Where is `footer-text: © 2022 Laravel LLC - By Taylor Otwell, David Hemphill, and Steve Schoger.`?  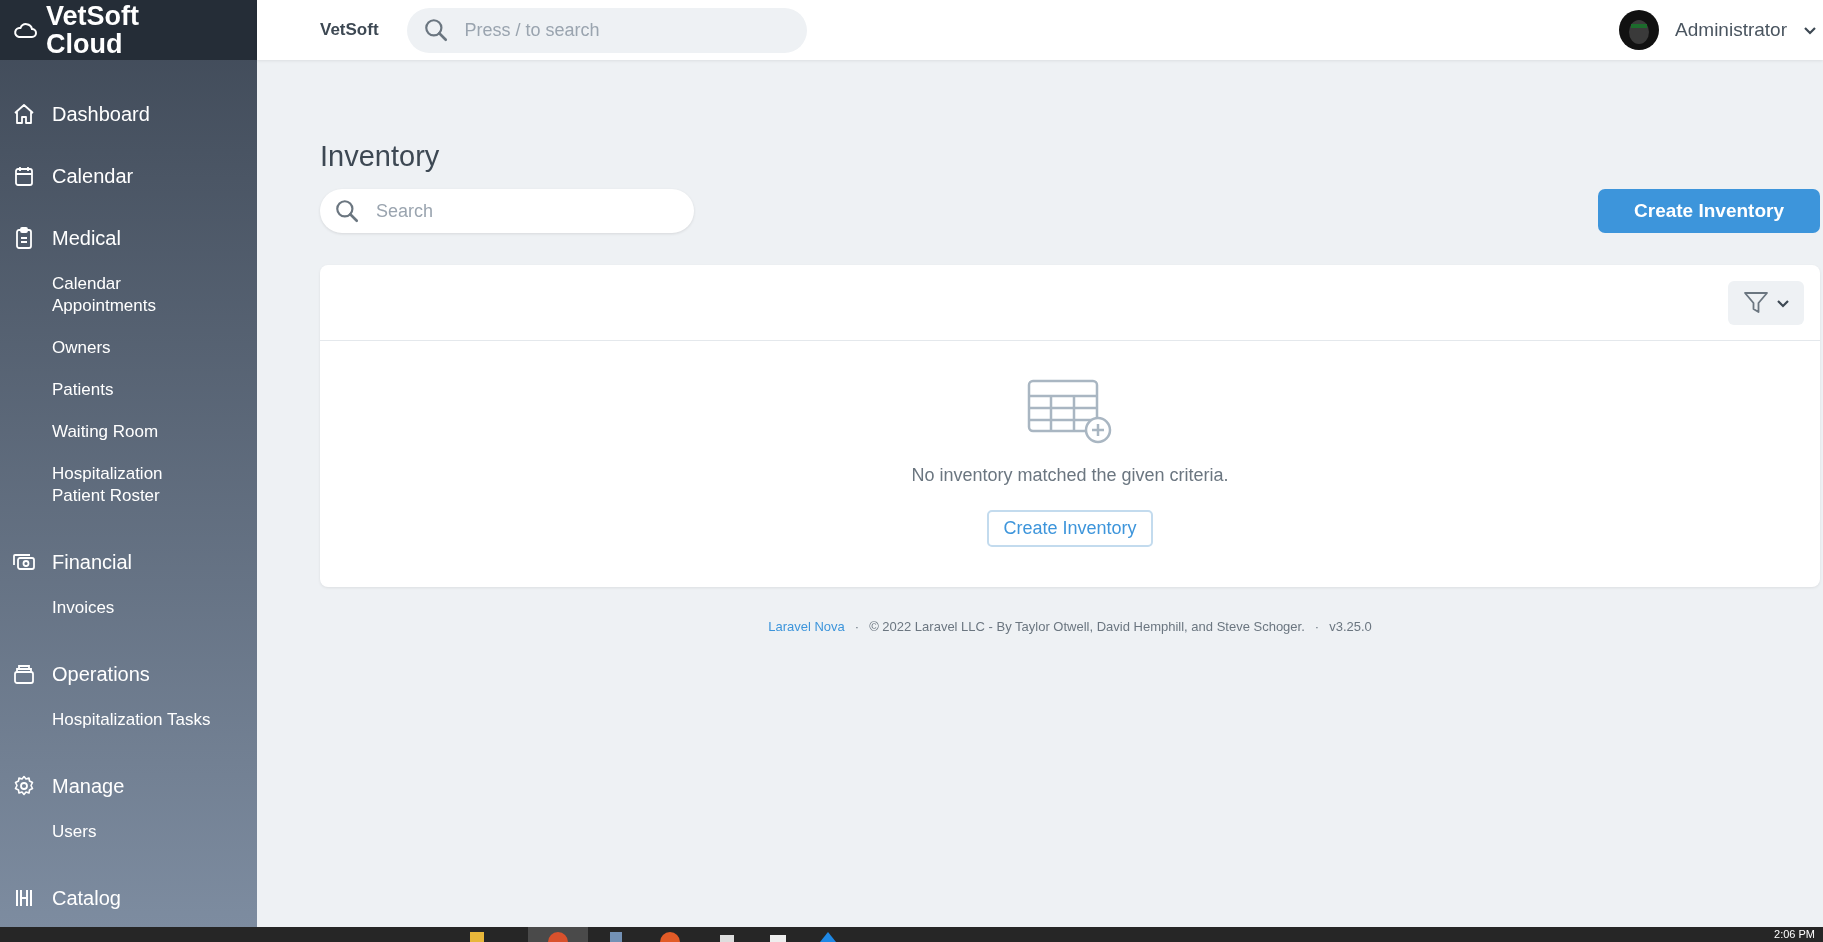
footer-text: © 2022 Laravel LLC - By Taylor Otwell, David Hemphill, and Steve Schoger. is located at coordinates (1087, 626).